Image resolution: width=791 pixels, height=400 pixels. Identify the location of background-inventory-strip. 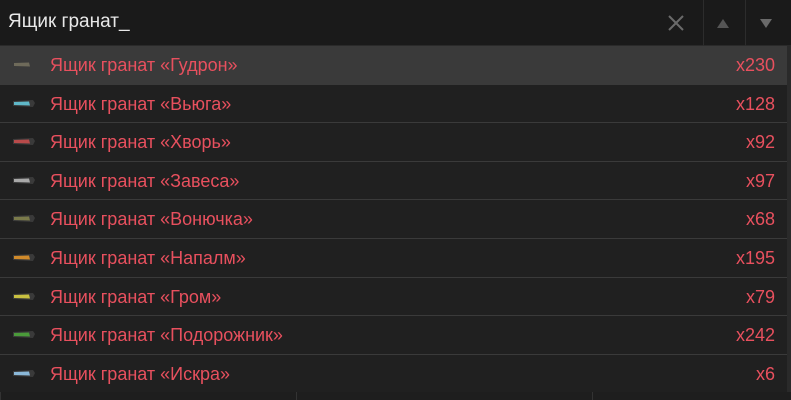
(395, 396).